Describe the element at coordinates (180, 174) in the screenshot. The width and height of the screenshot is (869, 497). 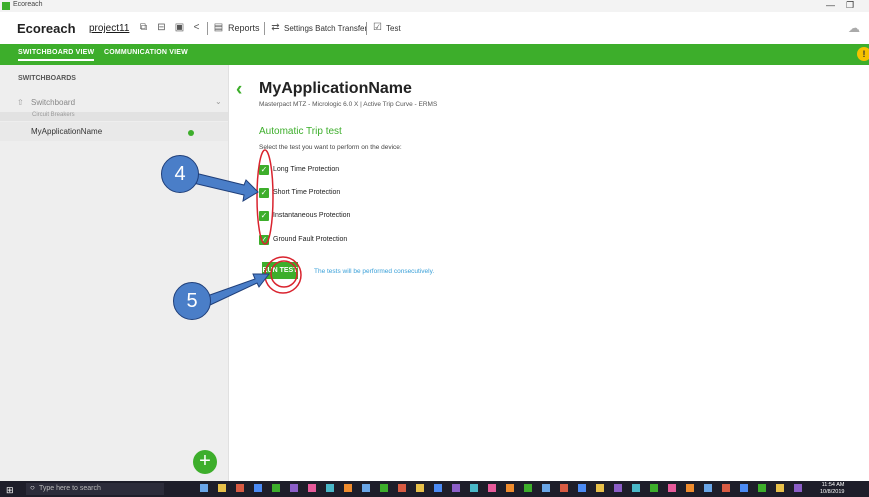
I see `step-badge: 4` at that location.